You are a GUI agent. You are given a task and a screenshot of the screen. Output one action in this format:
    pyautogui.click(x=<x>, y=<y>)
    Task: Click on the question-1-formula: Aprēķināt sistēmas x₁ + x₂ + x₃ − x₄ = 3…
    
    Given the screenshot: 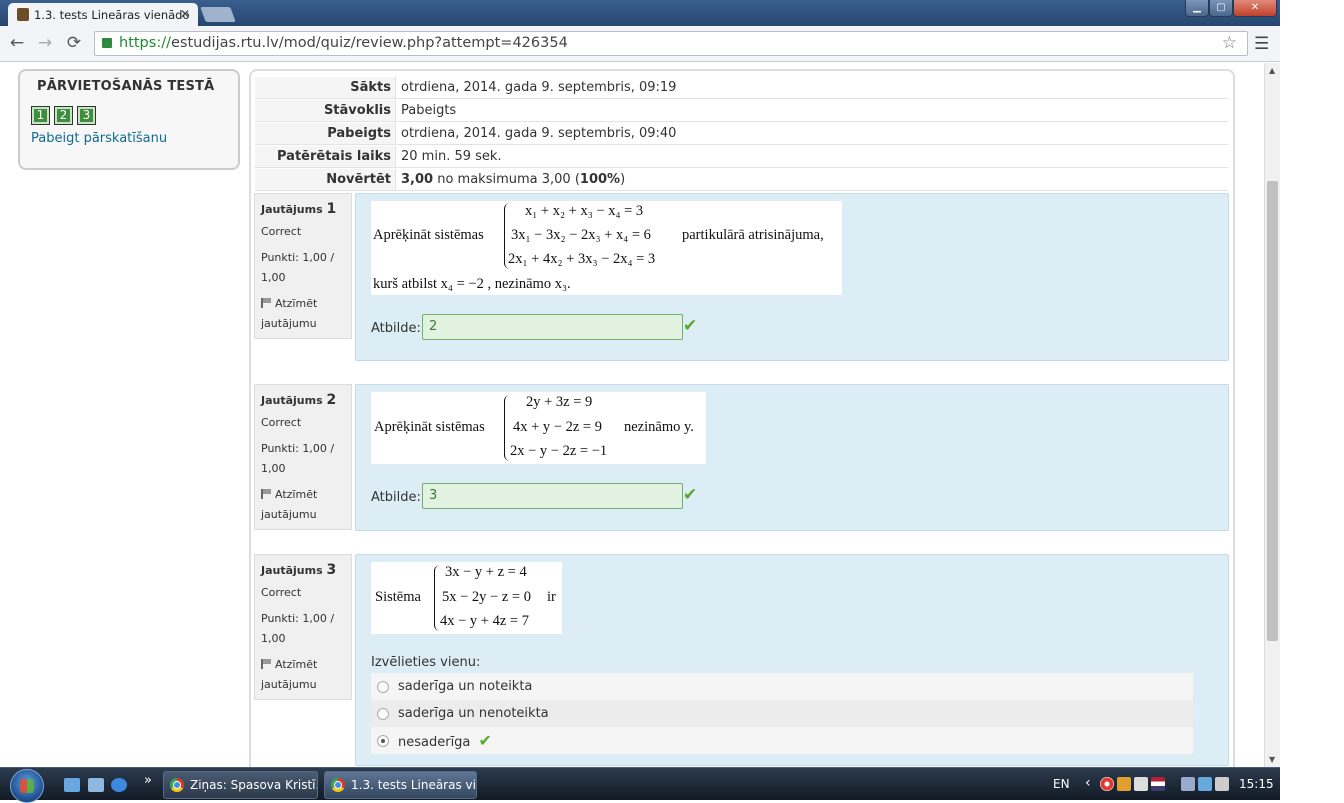 What is the action you would take?
    pyautogui.click(x=606, y=248)
    